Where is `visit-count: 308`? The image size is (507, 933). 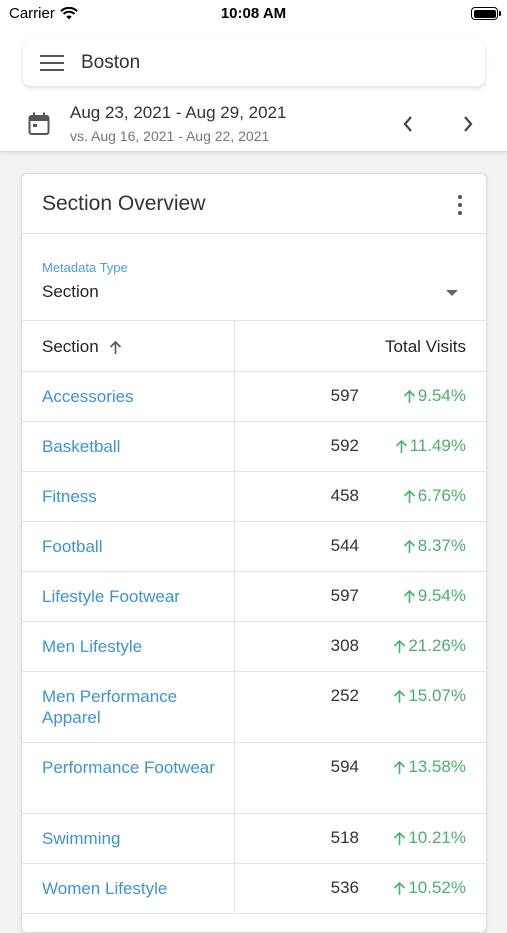 visit-count: 308 is located at coordinates (344, 645).